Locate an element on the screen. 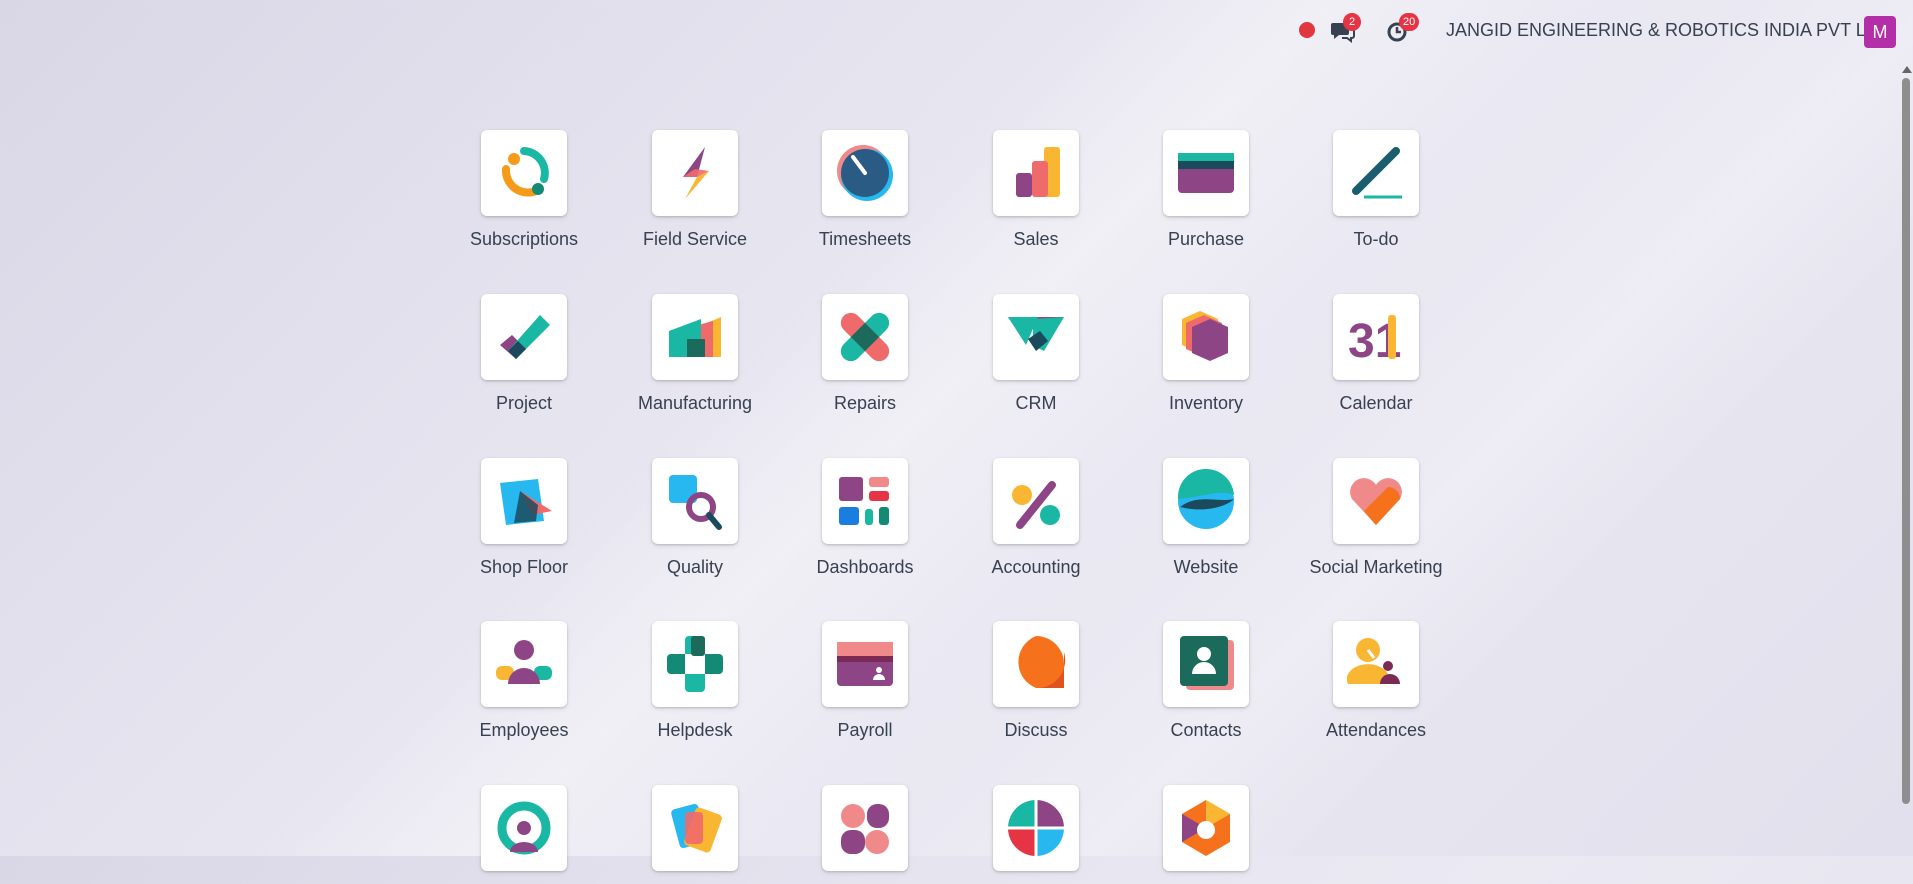 This screenshot has height=884, width=1913. app-label: Employees is located at coordinates (524, 730).